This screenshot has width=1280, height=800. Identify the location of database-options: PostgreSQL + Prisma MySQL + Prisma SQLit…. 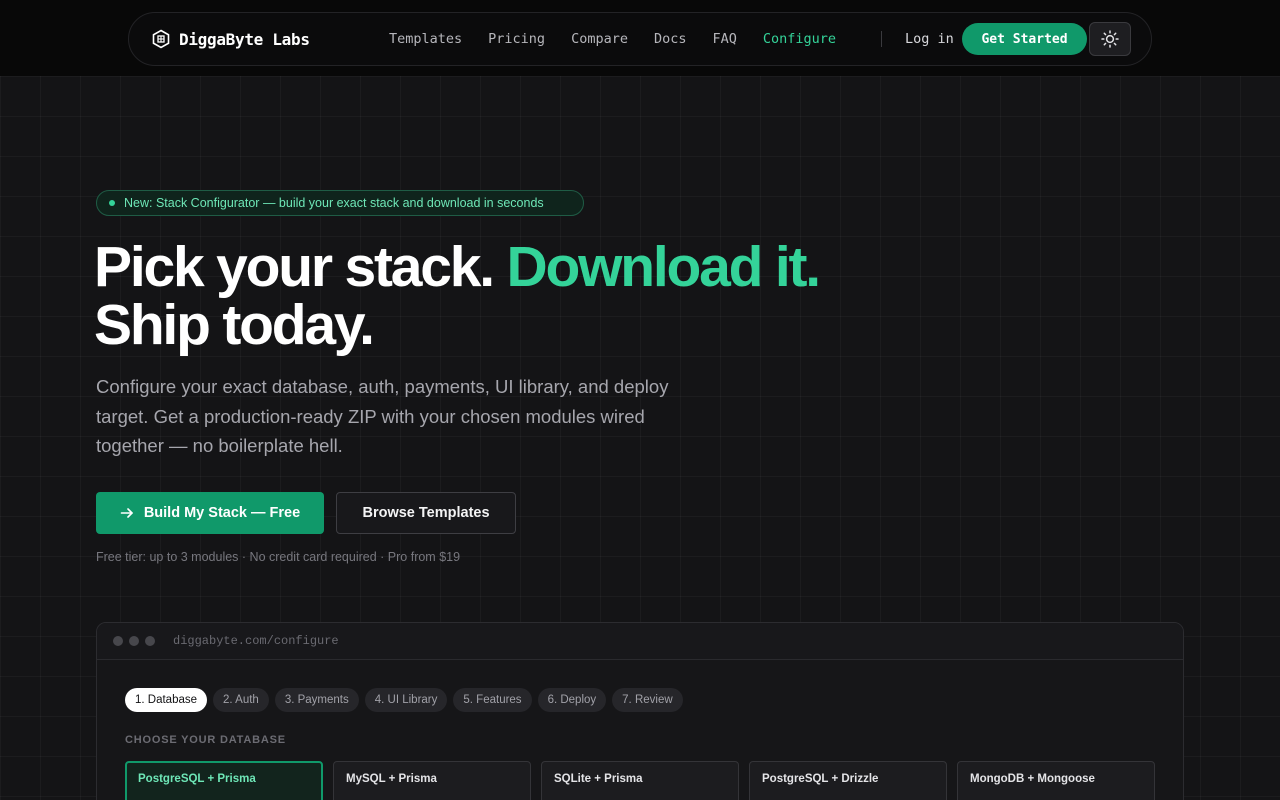
(640, 780).